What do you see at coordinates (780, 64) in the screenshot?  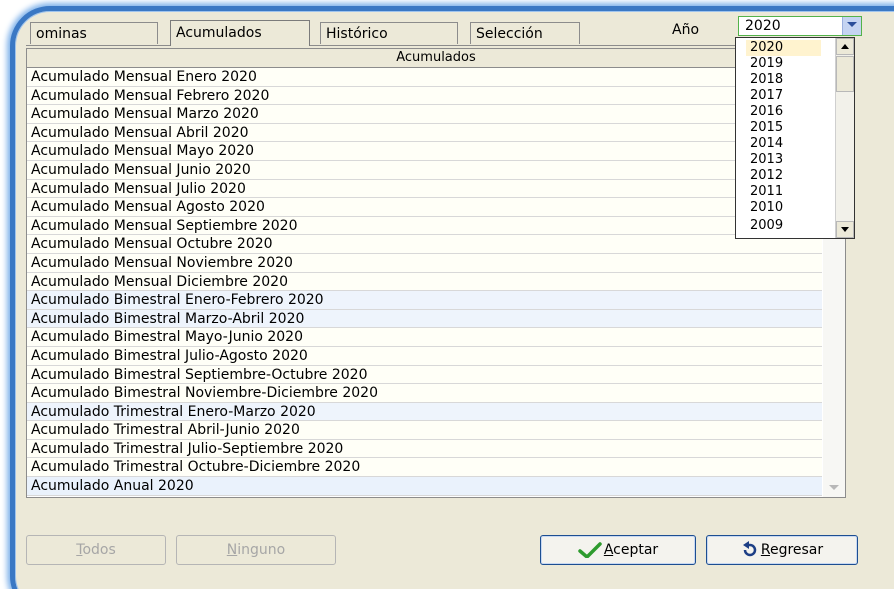 I see `year-option: 2019` at bounding box center [780, 64].